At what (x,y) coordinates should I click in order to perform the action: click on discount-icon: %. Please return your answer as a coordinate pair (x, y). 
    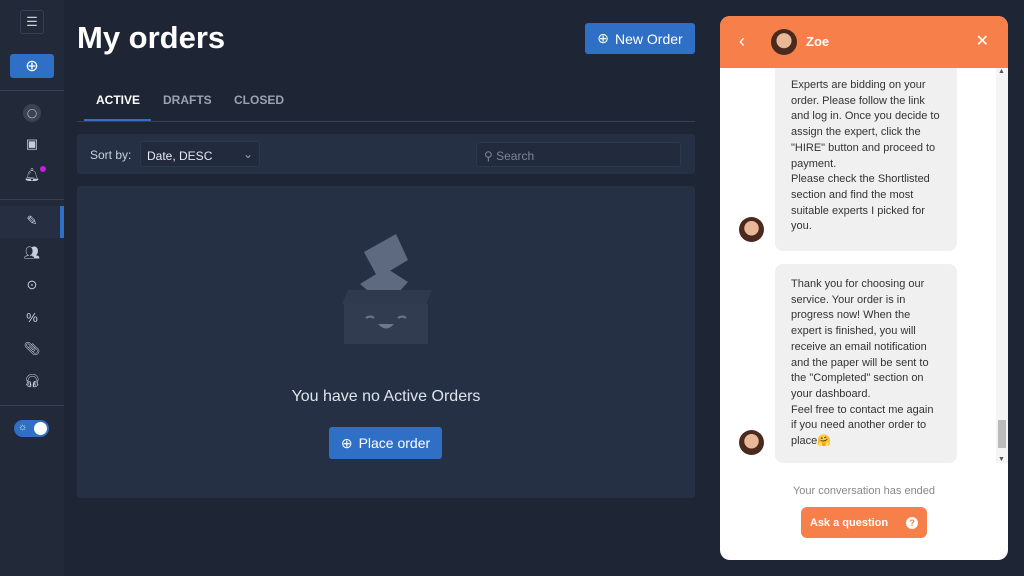
    Looking at the image, I should click on (32, 317).